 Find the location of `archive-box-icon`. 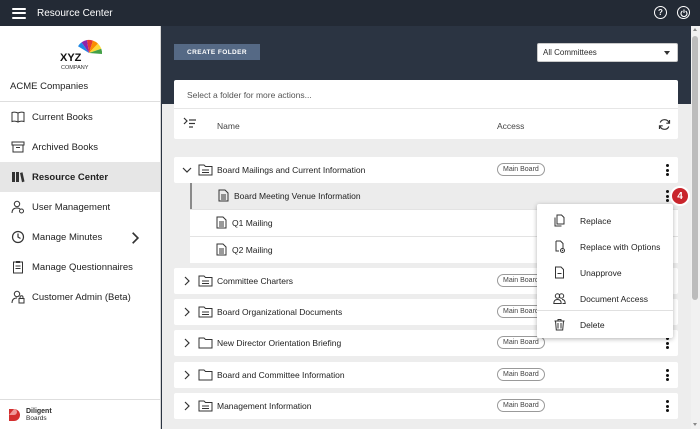

archive-box-icon is located at coordinates (18, 147).